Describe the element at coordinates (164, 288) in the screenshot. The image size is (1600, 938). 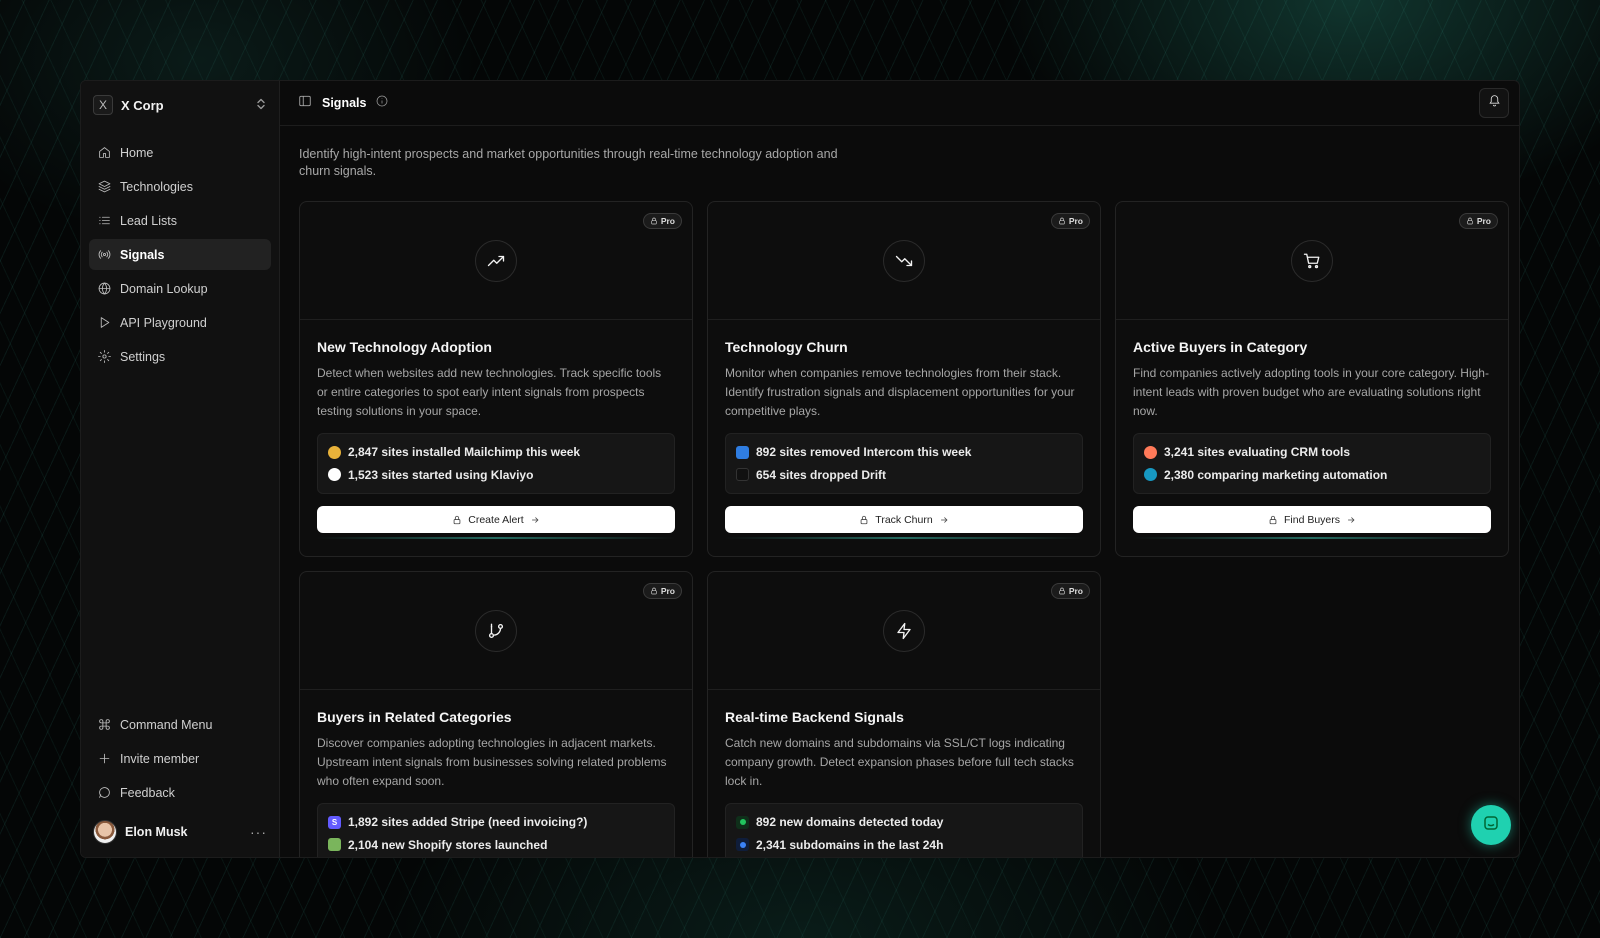
I see `sidebar-item-label: Domain Lookup` at that location.